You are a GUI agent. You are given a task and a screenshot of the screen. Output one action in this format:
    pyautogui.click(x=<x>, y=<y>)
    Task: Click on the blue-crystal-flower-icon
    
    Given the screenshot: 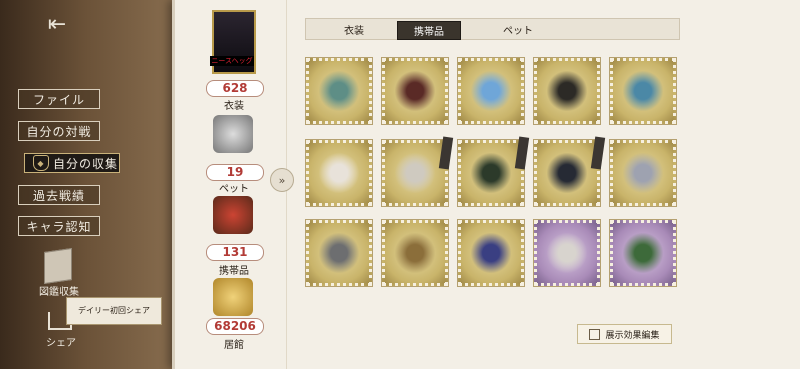 What is the action you would take?
    pyautogui.click(x=491, y=91)
    